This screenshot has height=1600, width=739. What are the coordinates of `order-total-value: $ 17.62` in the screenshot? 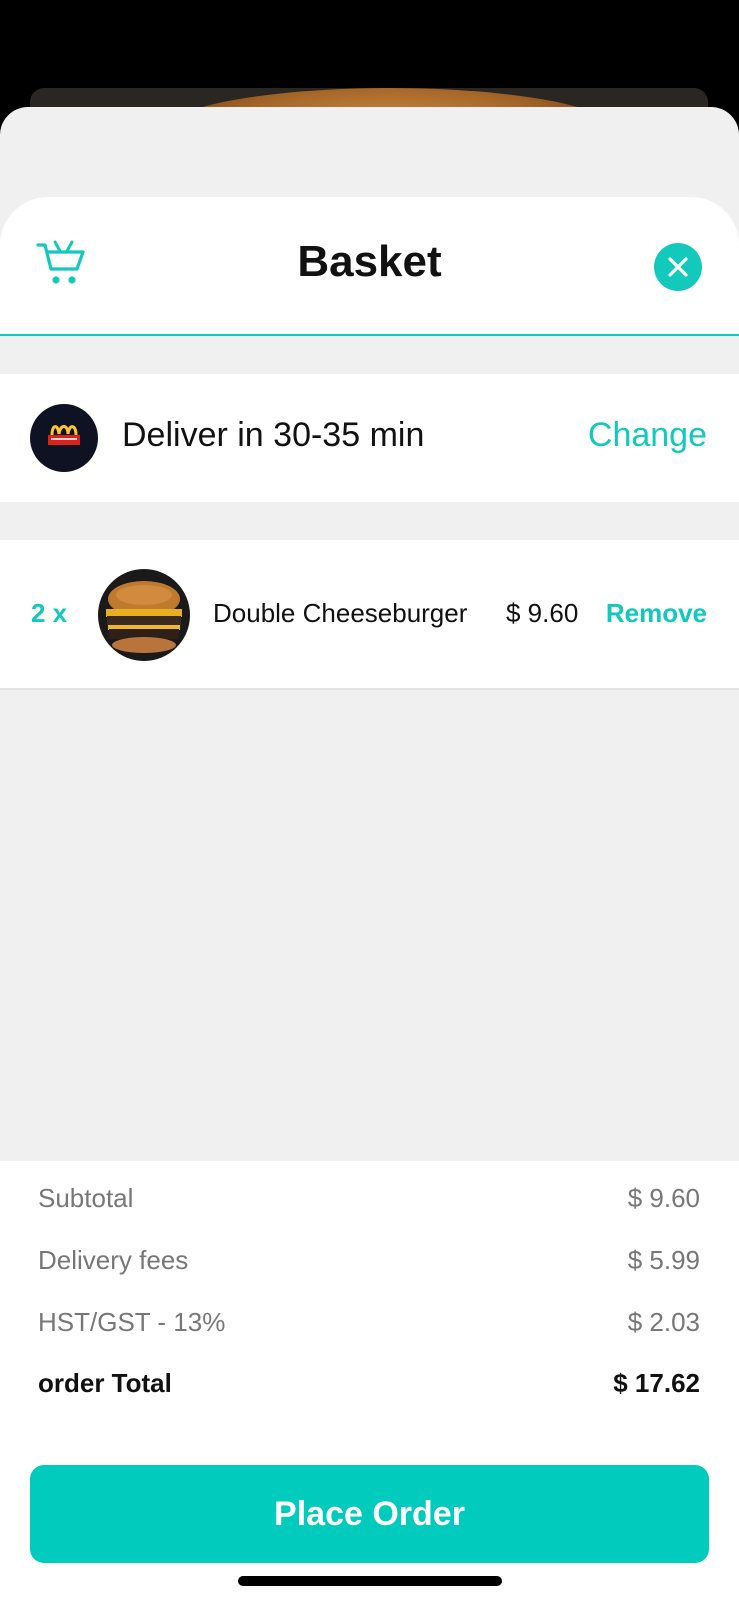 It's located at (656, 1383).